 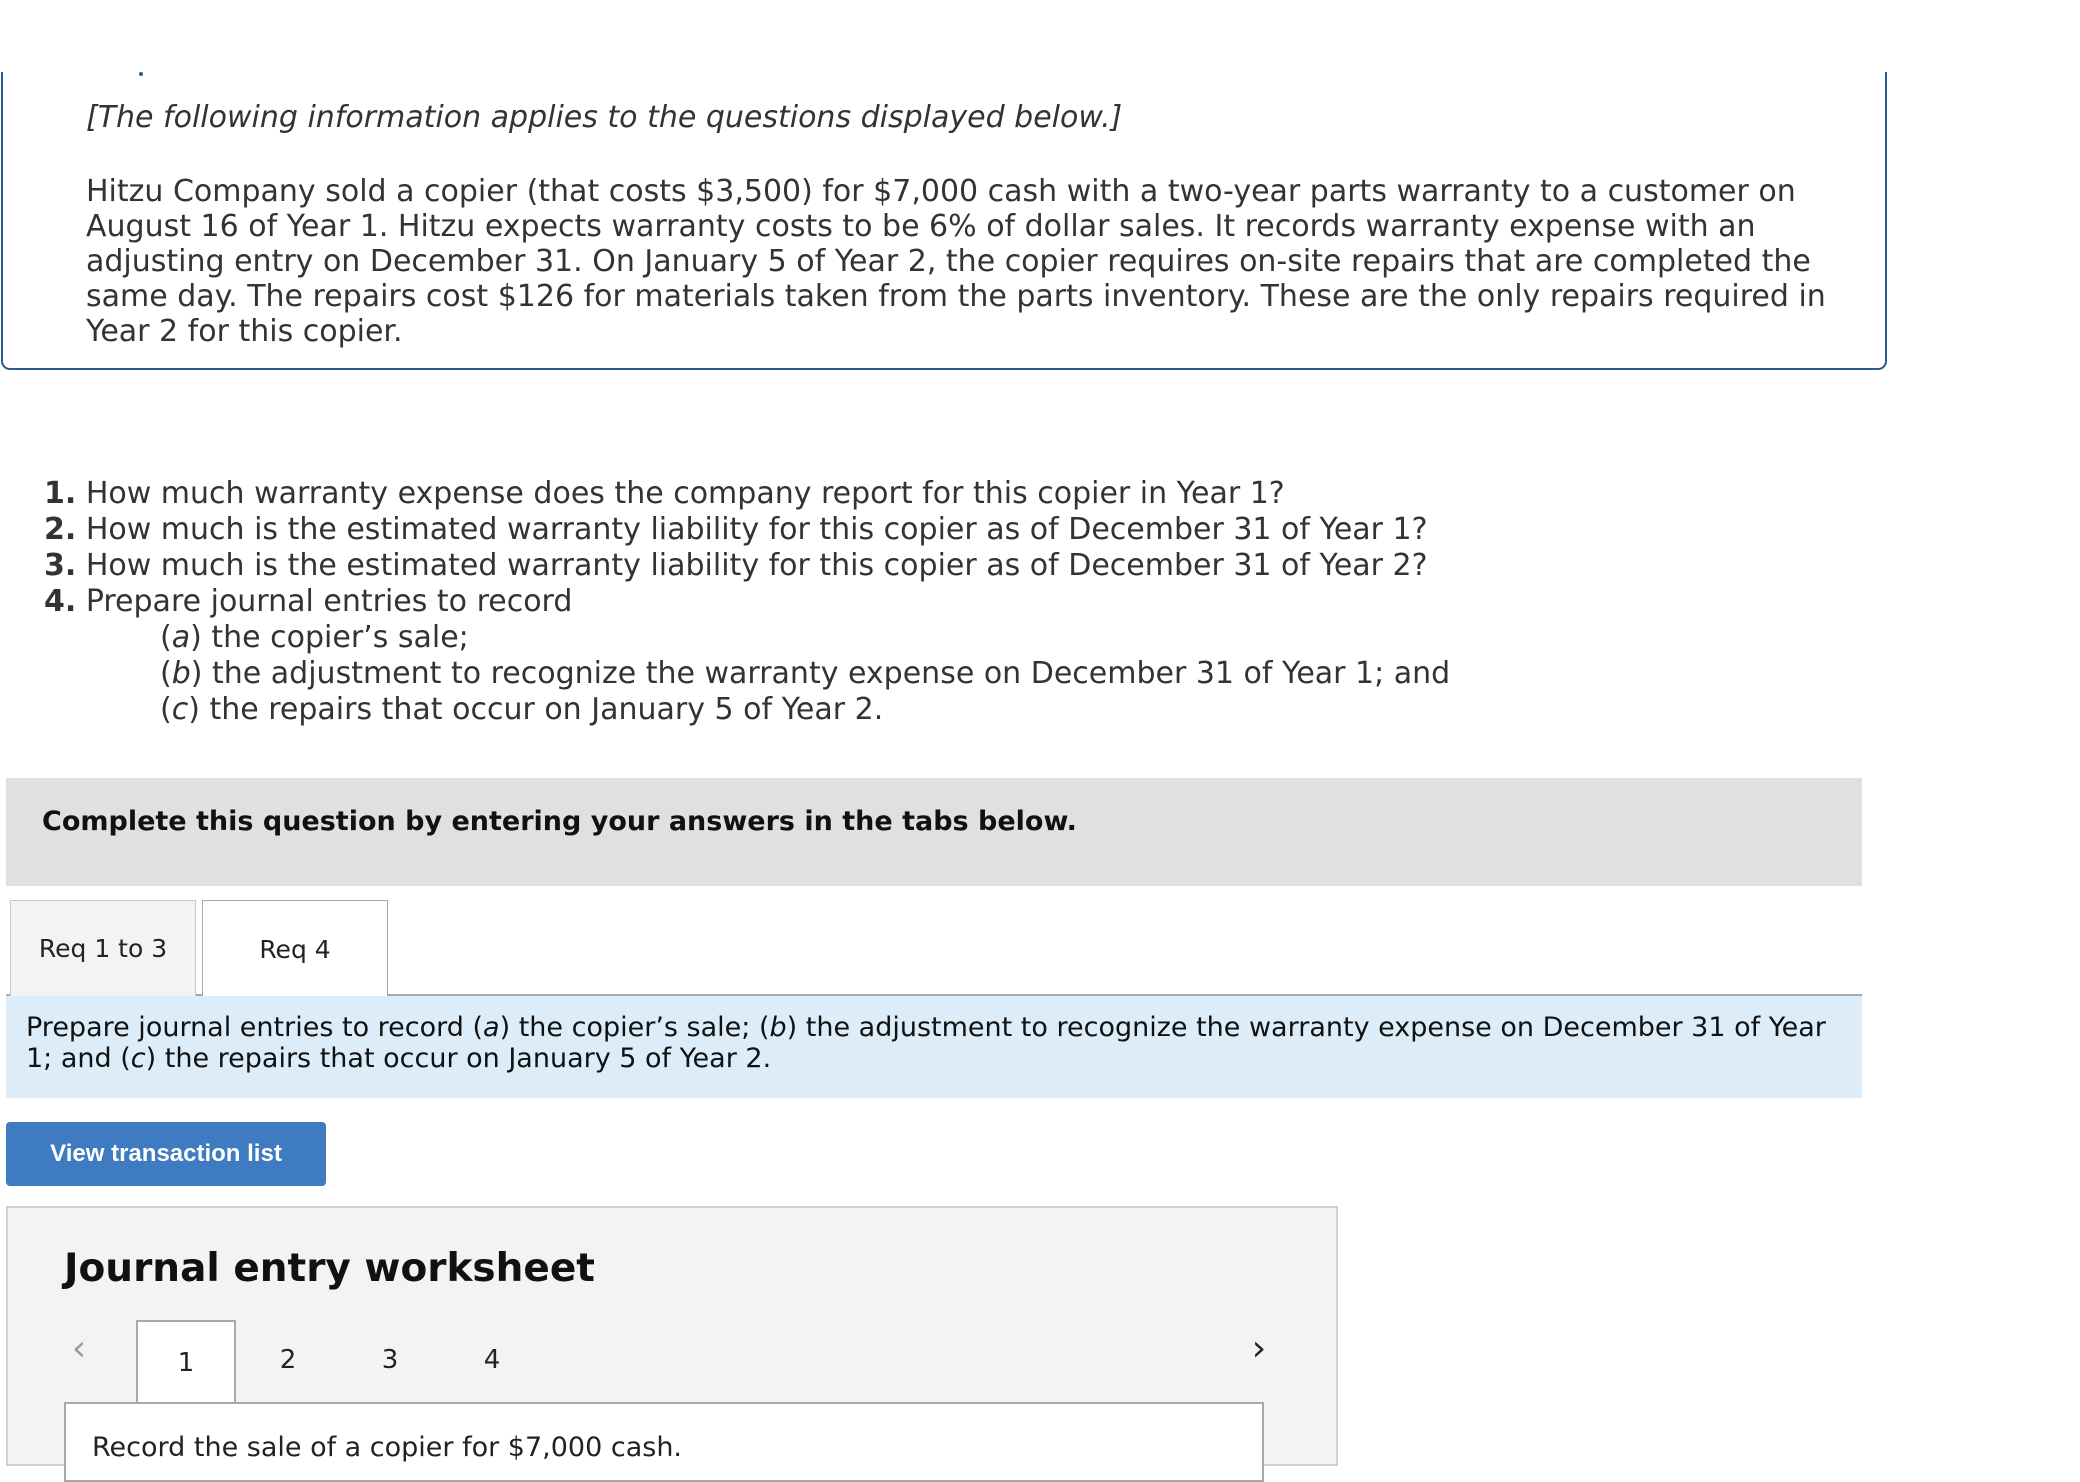 What do you see at coordinates (329, 1268) in the screenshot?
I see `worksheet-title: Journal entry worksheet` at bounding box center [329, 1268].